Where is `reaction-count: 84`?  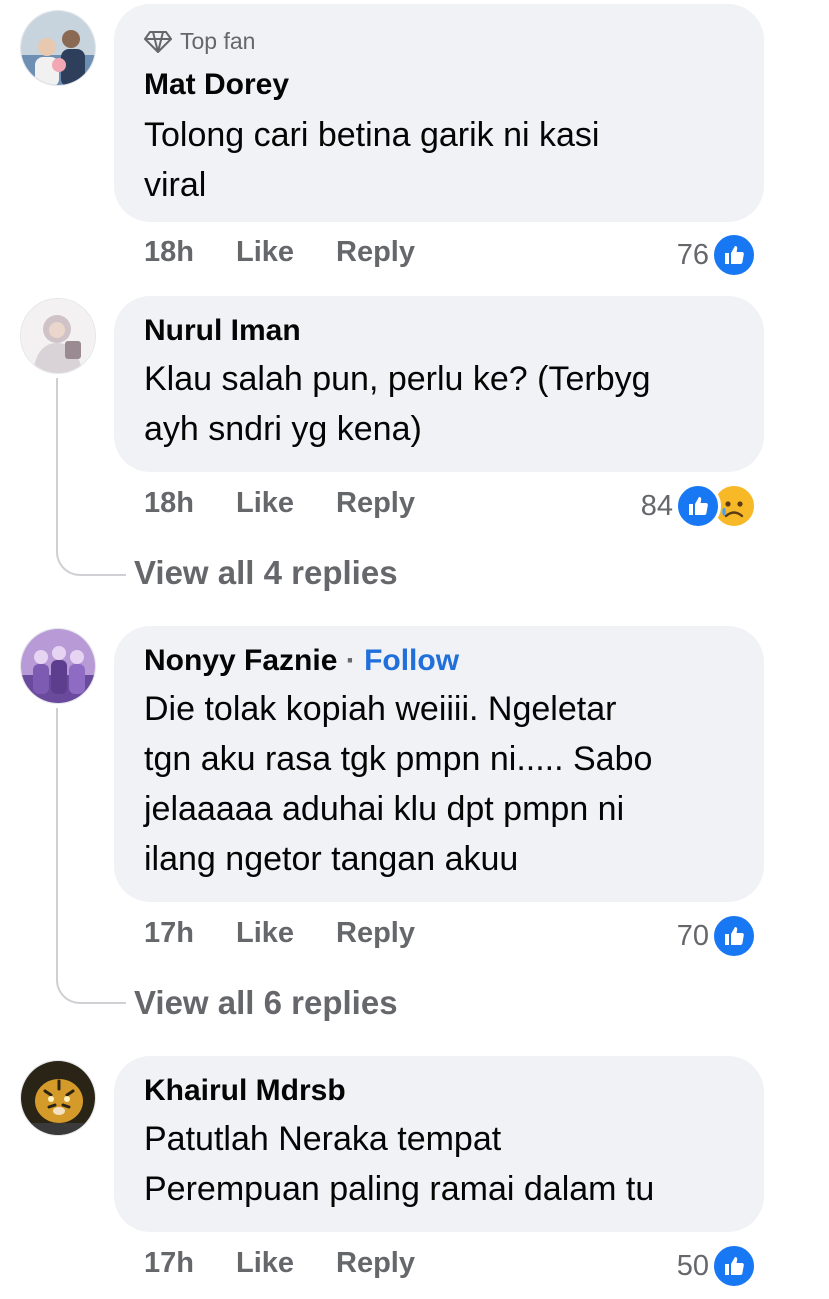 reaction-count: 84 is located at coordinates (656, 505).